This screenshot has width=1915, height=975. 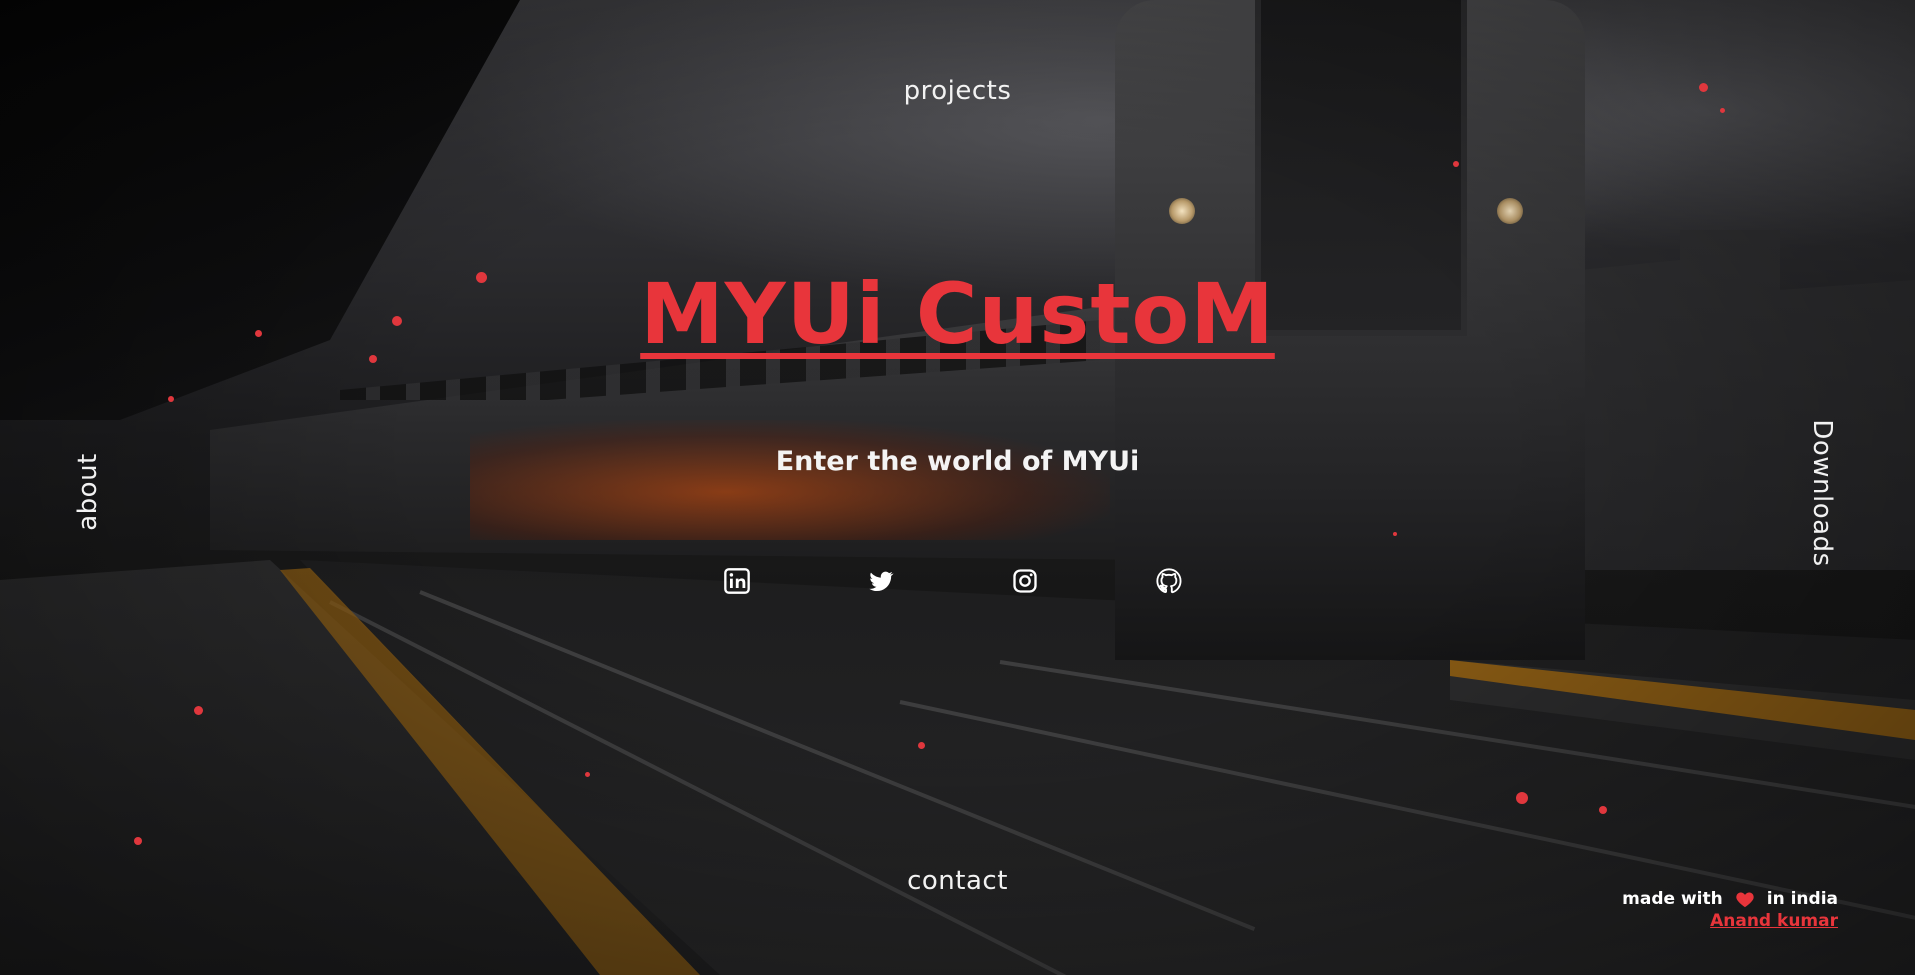 I want to click on linkedin-link, so click(x=737, y=581).